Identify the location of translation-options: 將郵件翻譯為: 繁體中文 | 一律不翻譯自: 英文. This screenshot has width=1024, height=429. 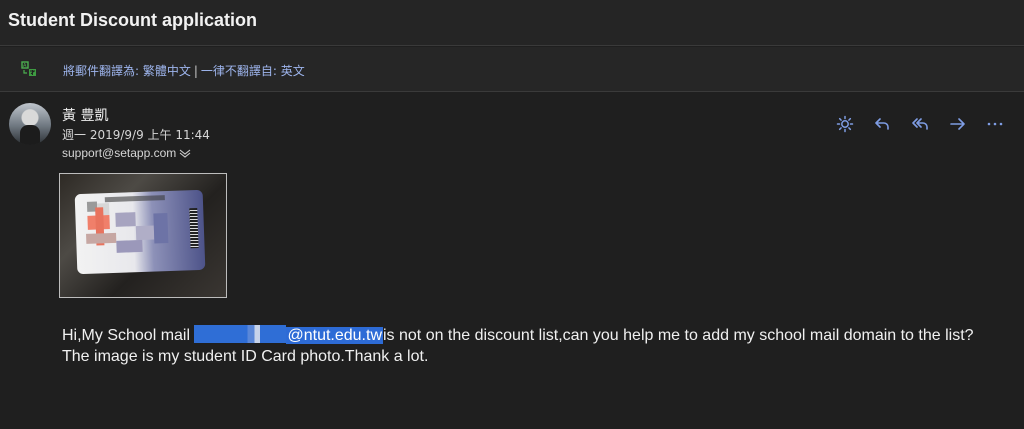
(184, 70).